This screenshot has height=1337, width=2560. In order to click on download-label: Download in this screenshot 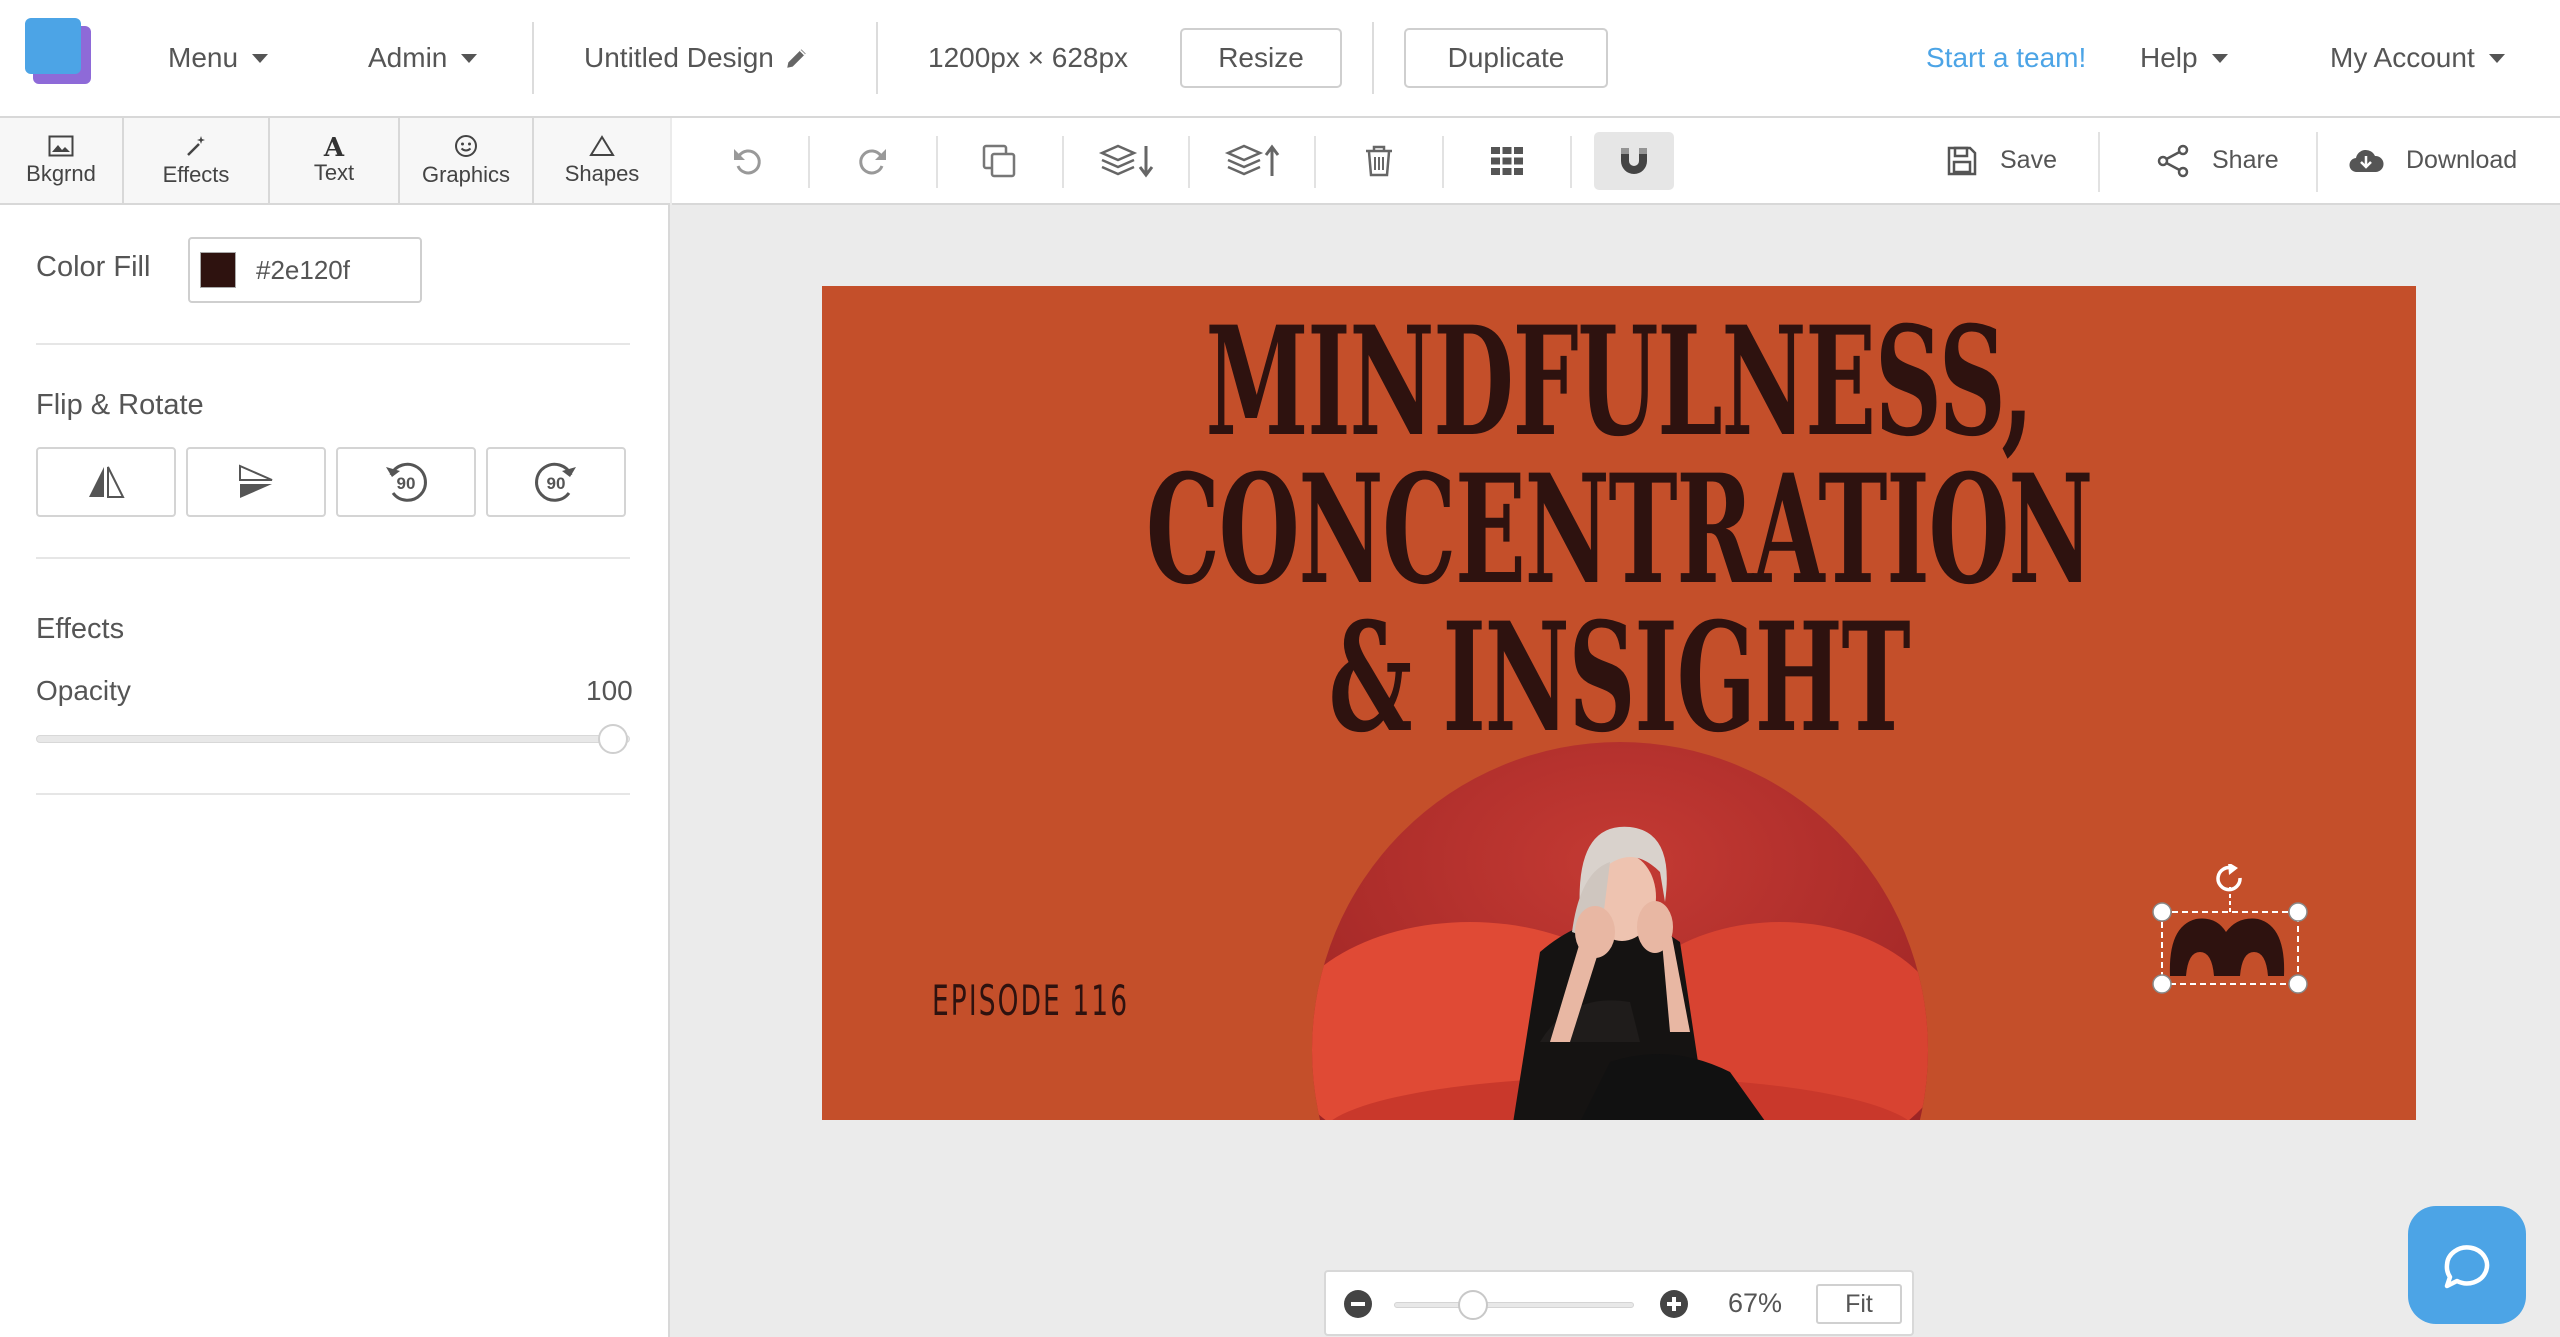, I will do `click(2462, 160)`.